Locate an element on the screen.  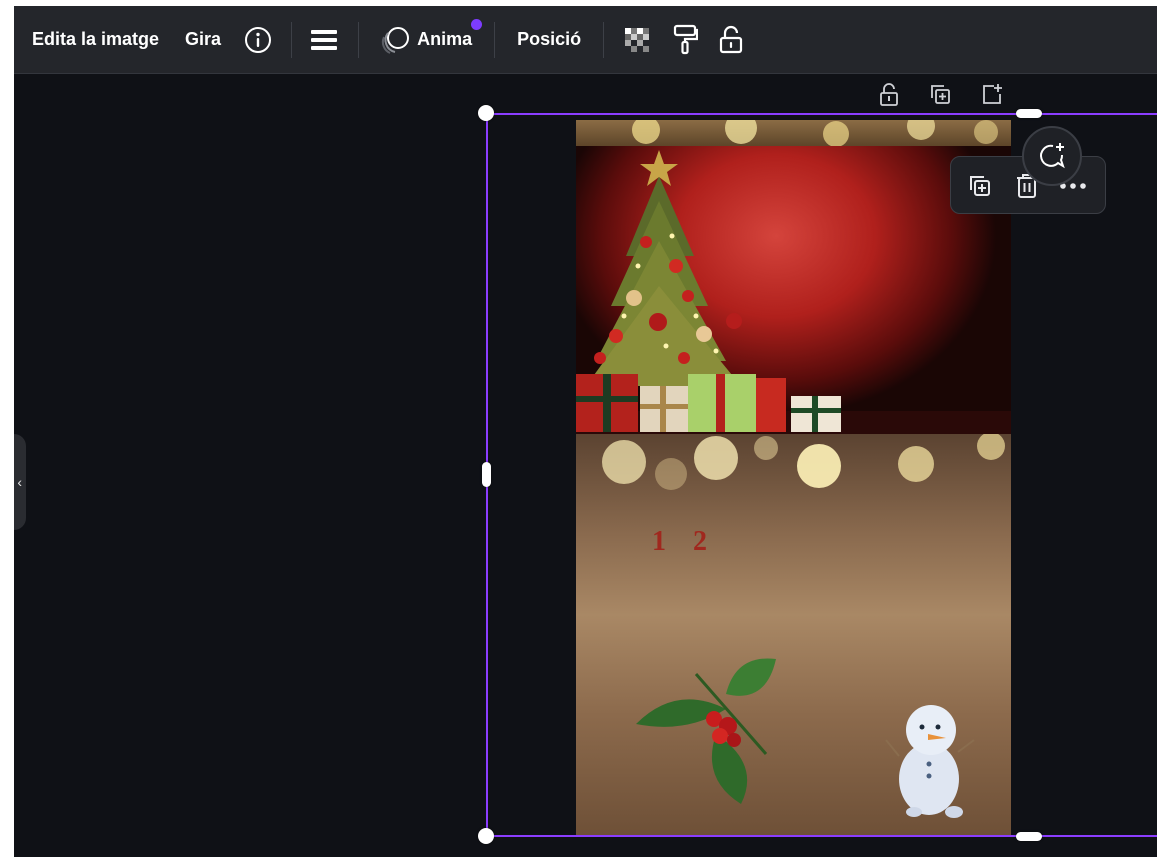
animate-icon is located at coordinates (395, 40).